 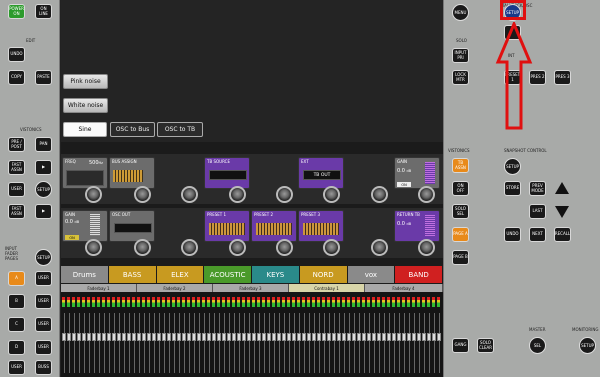 I want to click on pan-button: PAN, so click(x=43, y=144).